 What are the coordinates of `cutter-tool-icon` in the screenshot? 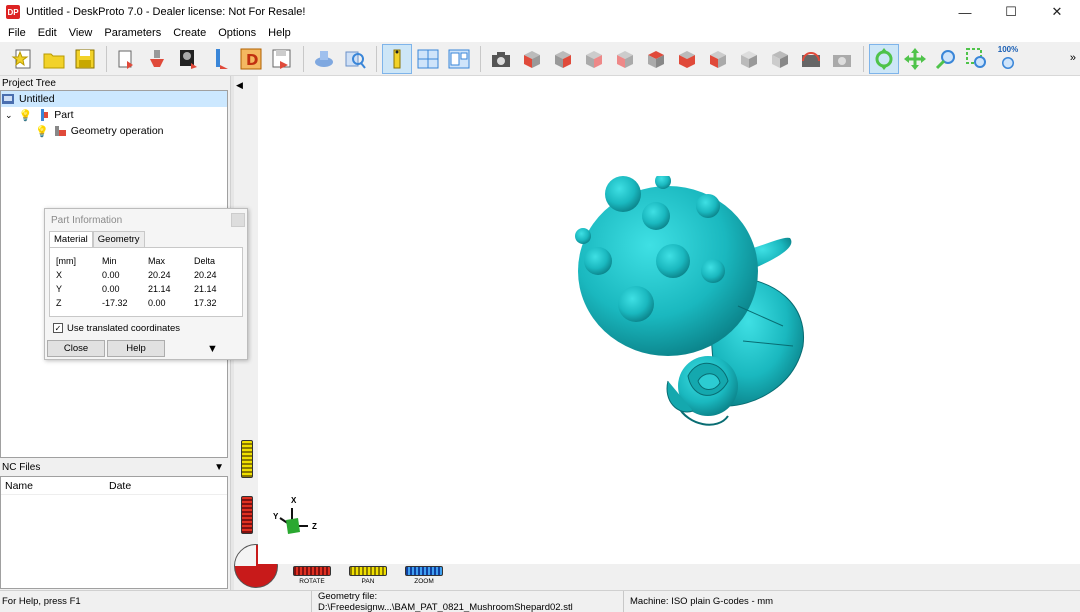 It's located at (222, 58).